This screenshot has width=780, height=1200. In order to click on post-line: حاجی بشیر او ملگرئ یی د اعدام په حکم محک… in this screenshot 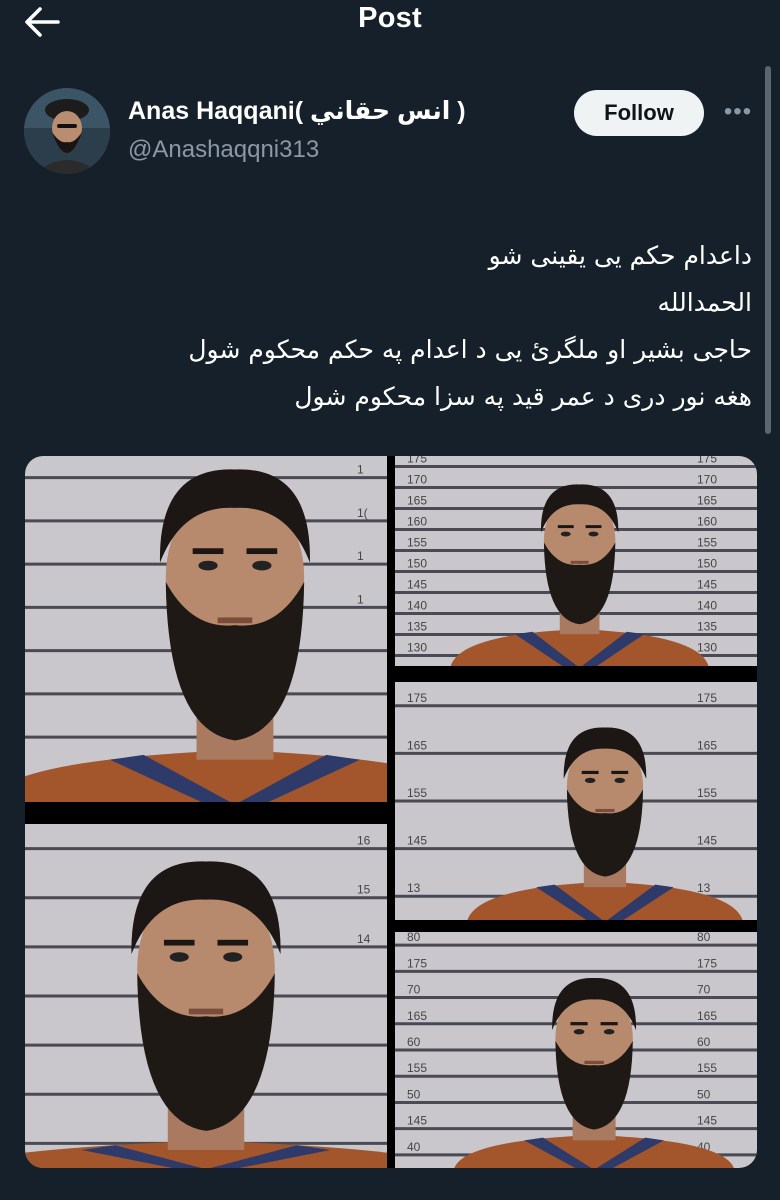, I will do `click(470, 349)`.